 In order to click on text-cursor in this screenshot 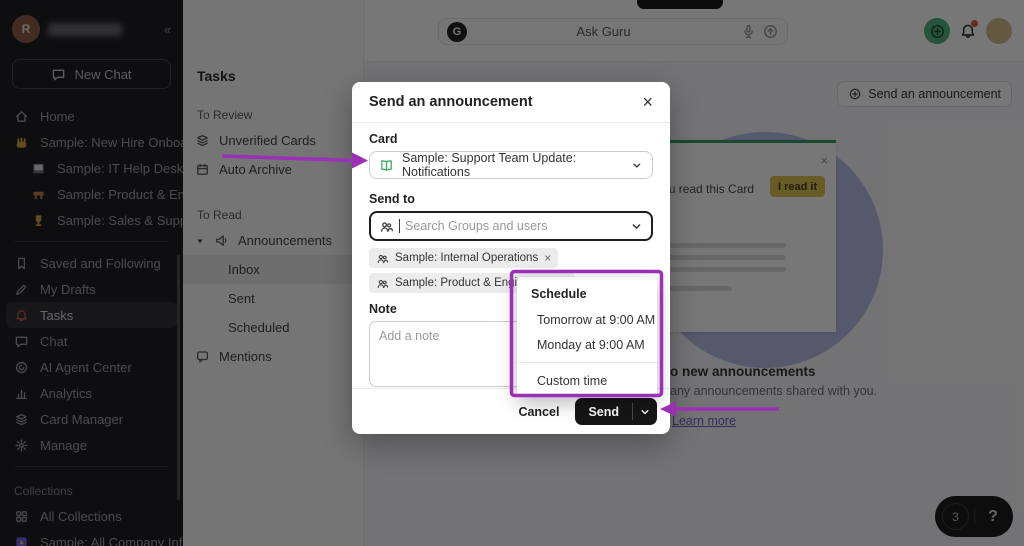, I will do `click(399, 226)`.